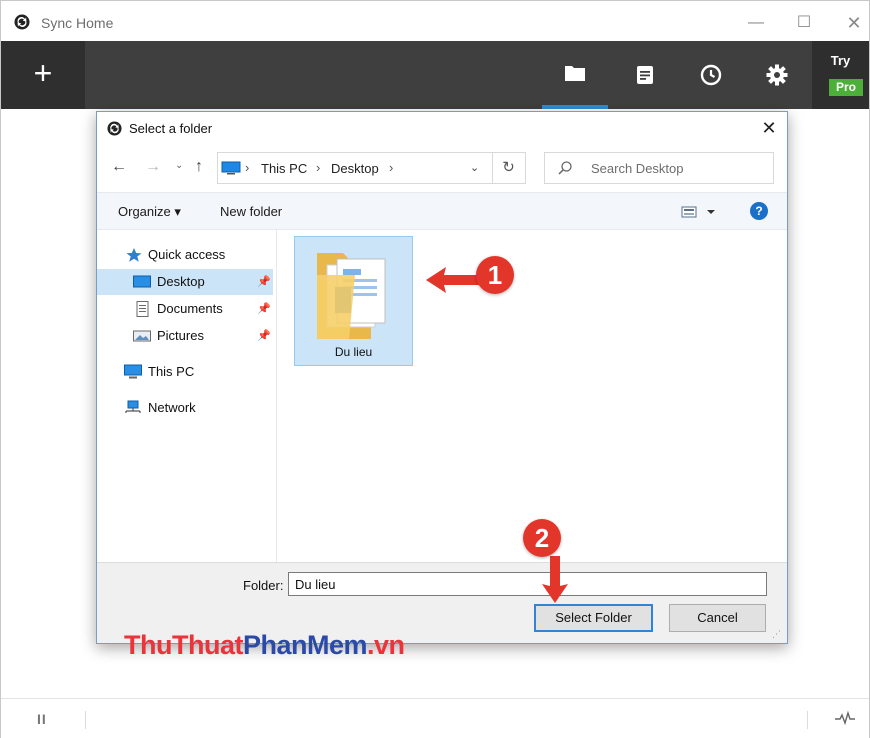 The width and height of the screenshot is (870, 738). I want to click on try-pro-button: Try Pro, so click(840, 75).